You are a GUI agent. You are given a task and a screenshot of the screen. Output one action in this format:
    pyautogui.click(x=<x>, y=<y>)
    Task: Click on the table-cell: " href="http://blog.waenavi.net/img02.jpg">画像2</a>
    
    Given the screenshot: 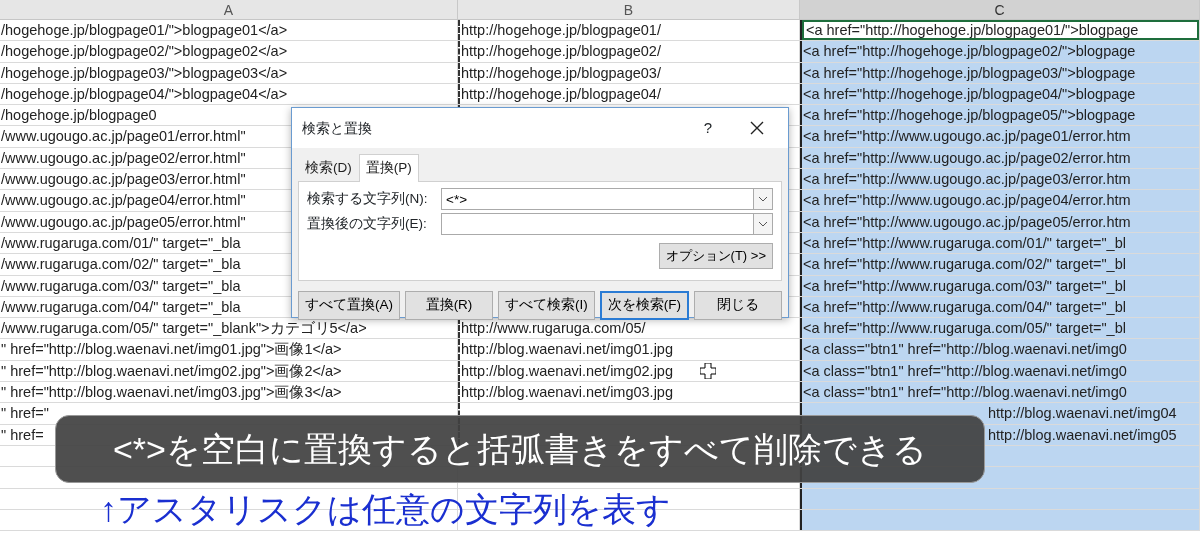 What is the action you would take?
    pyautogui.click(x=229, y=371)
    